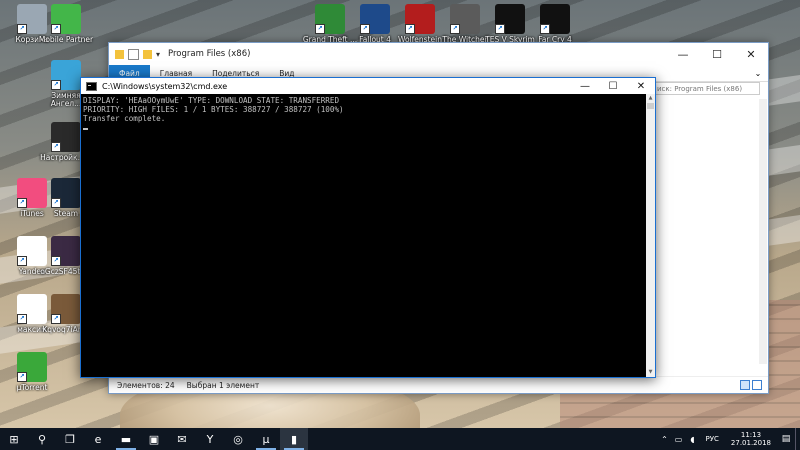 The image size is (800, 450). What do you see at coordinates (758, 73) in the screenshot?
I see `ribbon-expand-icon: ⌄` at bounding box center [758, 73].